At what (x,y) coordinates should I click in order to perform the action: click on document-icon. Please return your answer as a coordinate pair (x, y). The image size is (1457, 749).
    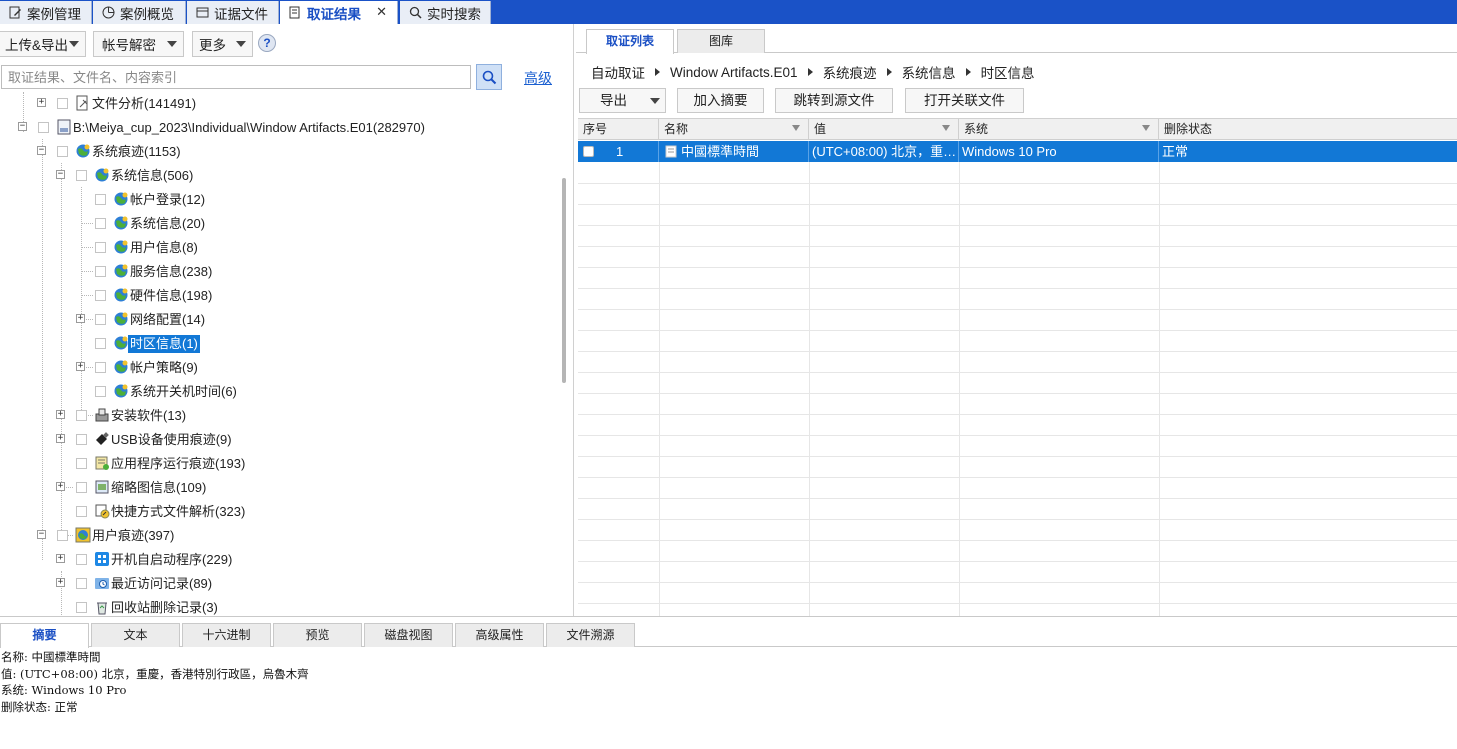
    Looking at the image, I should click on (202, 13).